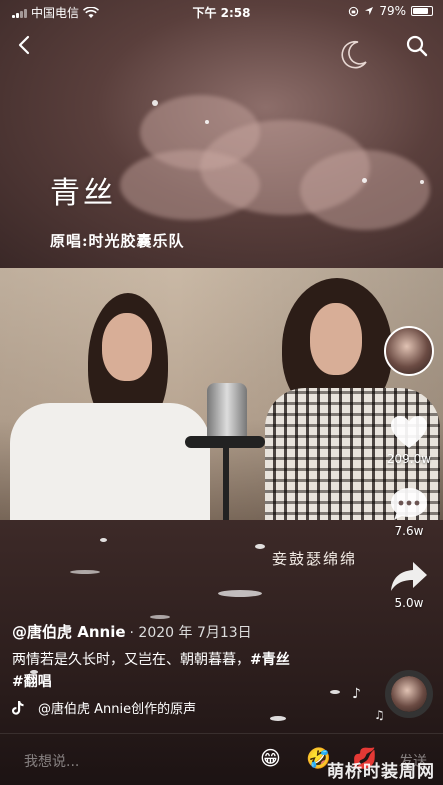  Describe the element at coordinates (409, 603) in the screenshot. I see `share-count: 5.0w` at that location.